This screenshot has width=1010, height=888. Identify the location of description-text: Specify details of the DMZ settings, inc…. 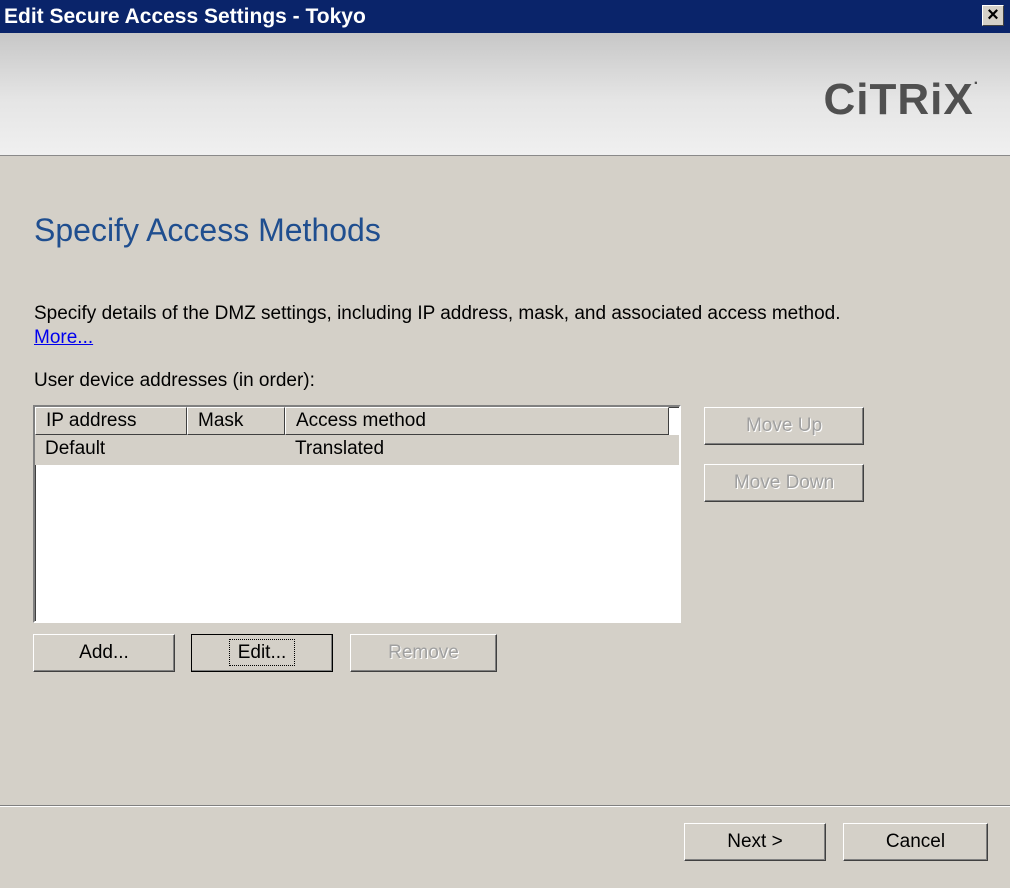
(437, 313).